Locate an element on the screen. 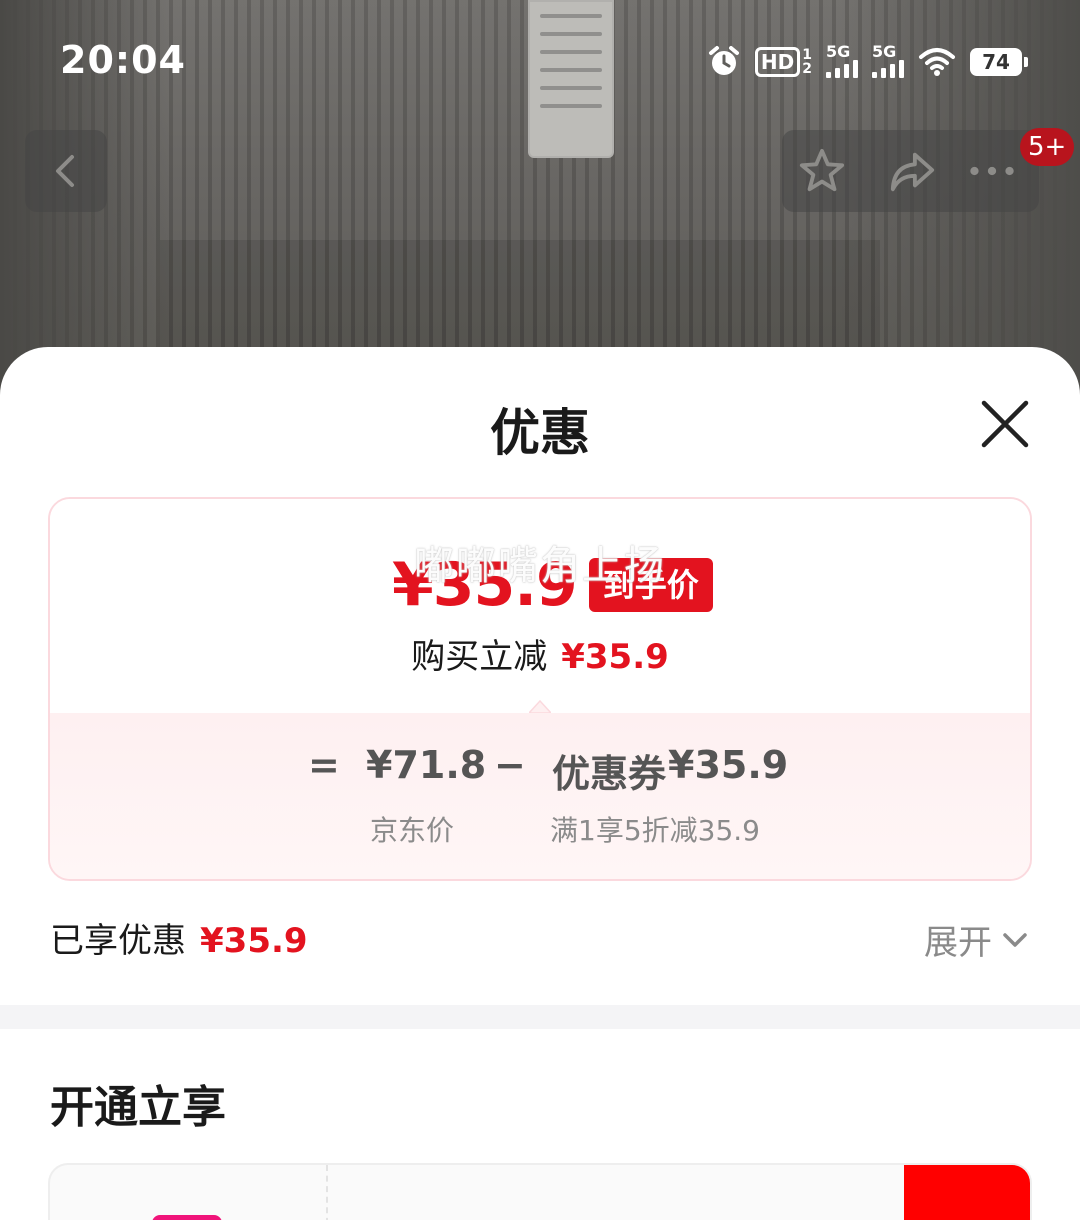 This screenshot has width=1080, height=1220. share-icon is located at coordinates (912, 172).